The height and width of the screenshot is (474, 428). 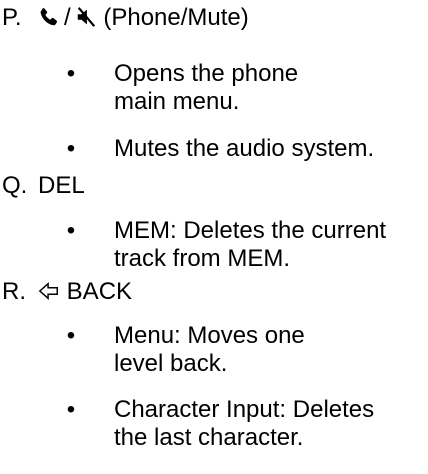 I want to click on entry-p-heading: P. / (Phone/Mute), so click(x=125, y=19).